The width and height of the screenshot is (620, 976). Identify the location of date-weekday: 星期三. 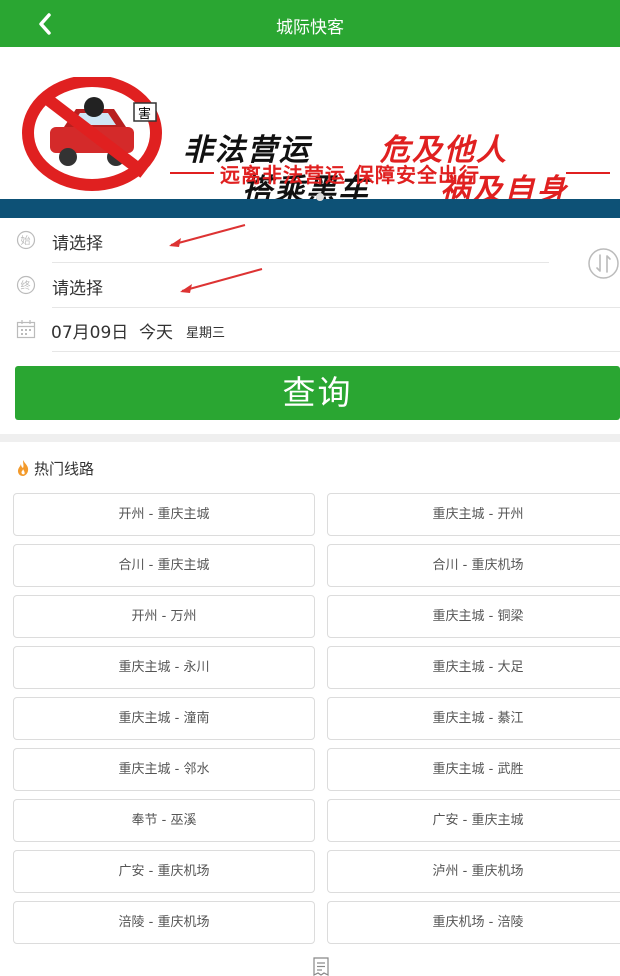
(206, 333).